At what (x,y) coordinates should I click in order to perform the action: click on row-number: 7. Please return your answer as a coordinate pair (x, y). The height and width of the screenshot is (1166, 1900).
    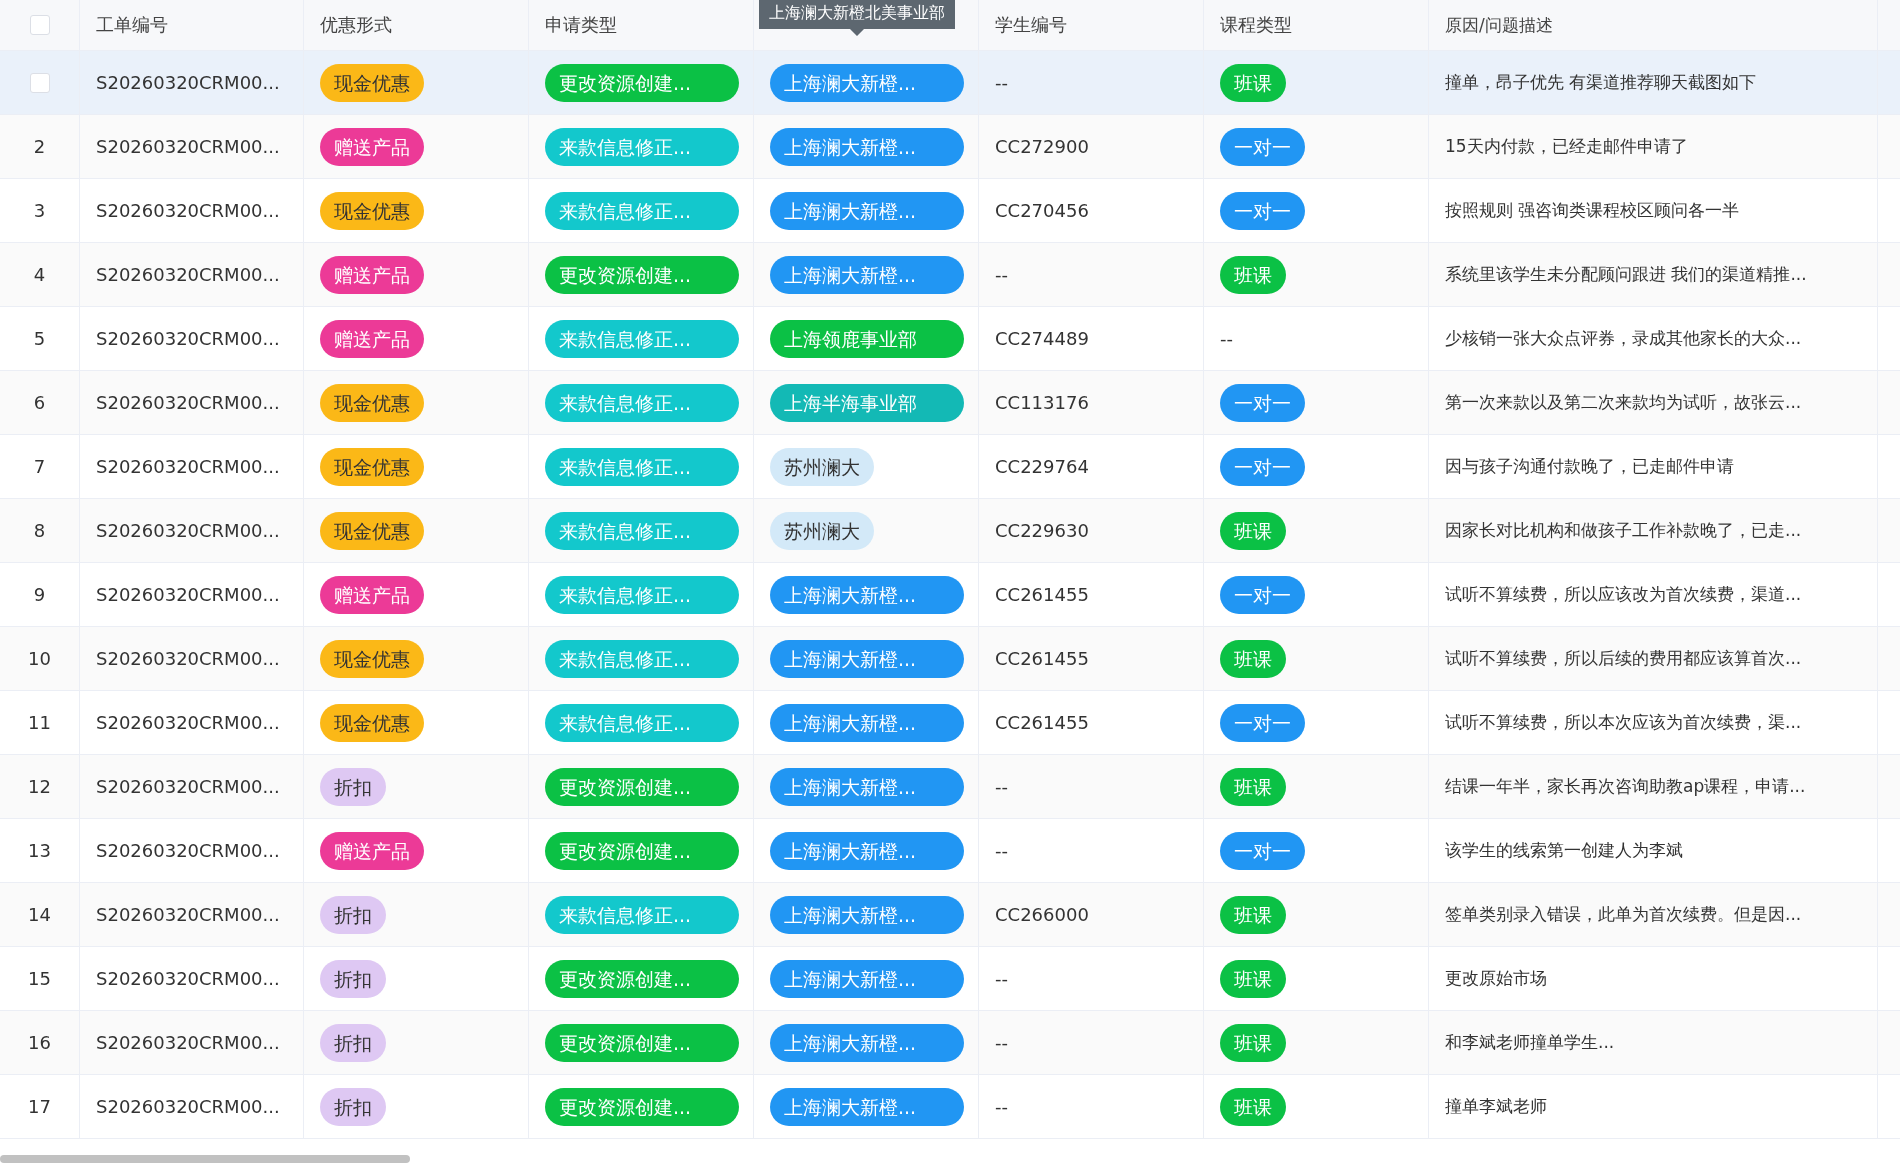
    Looking at the image, I should click on (39, 466).